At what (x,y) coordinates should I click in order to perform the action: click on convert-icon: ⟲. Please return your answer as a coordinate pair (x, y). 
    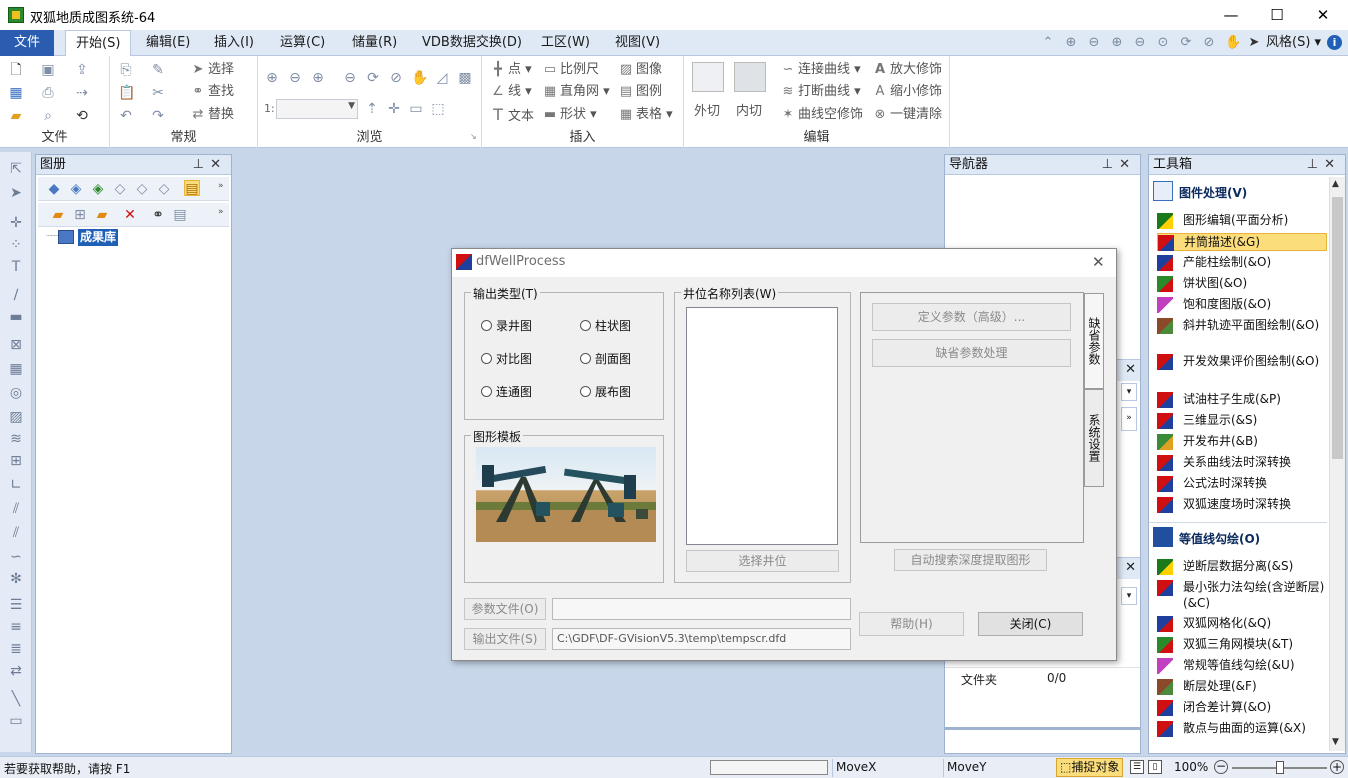
    Looking at the image, I should click on (82, 116).